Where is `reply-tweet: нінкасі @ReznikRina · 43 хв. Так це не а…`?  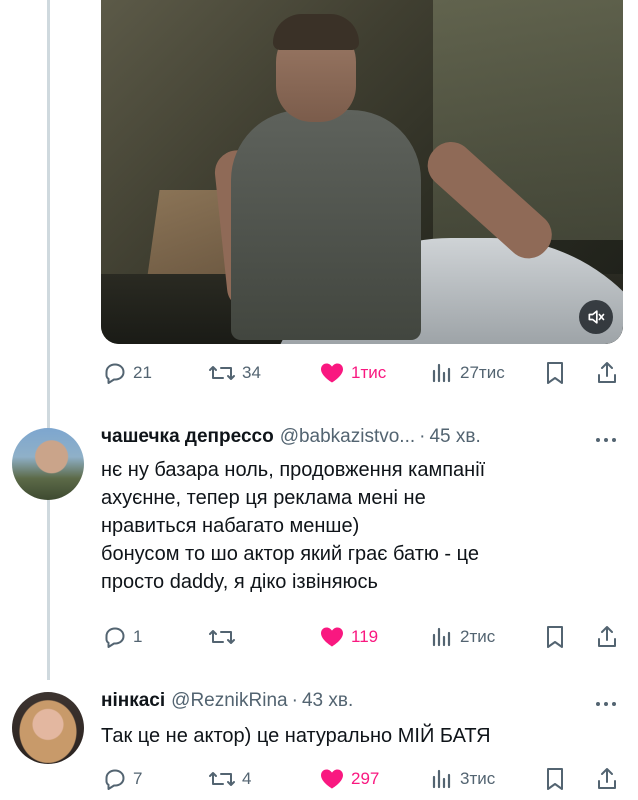 reply-tweet: нінкасі @ReznikRina · 43 хв. Так це не а… is located at coordinates (319, 723).